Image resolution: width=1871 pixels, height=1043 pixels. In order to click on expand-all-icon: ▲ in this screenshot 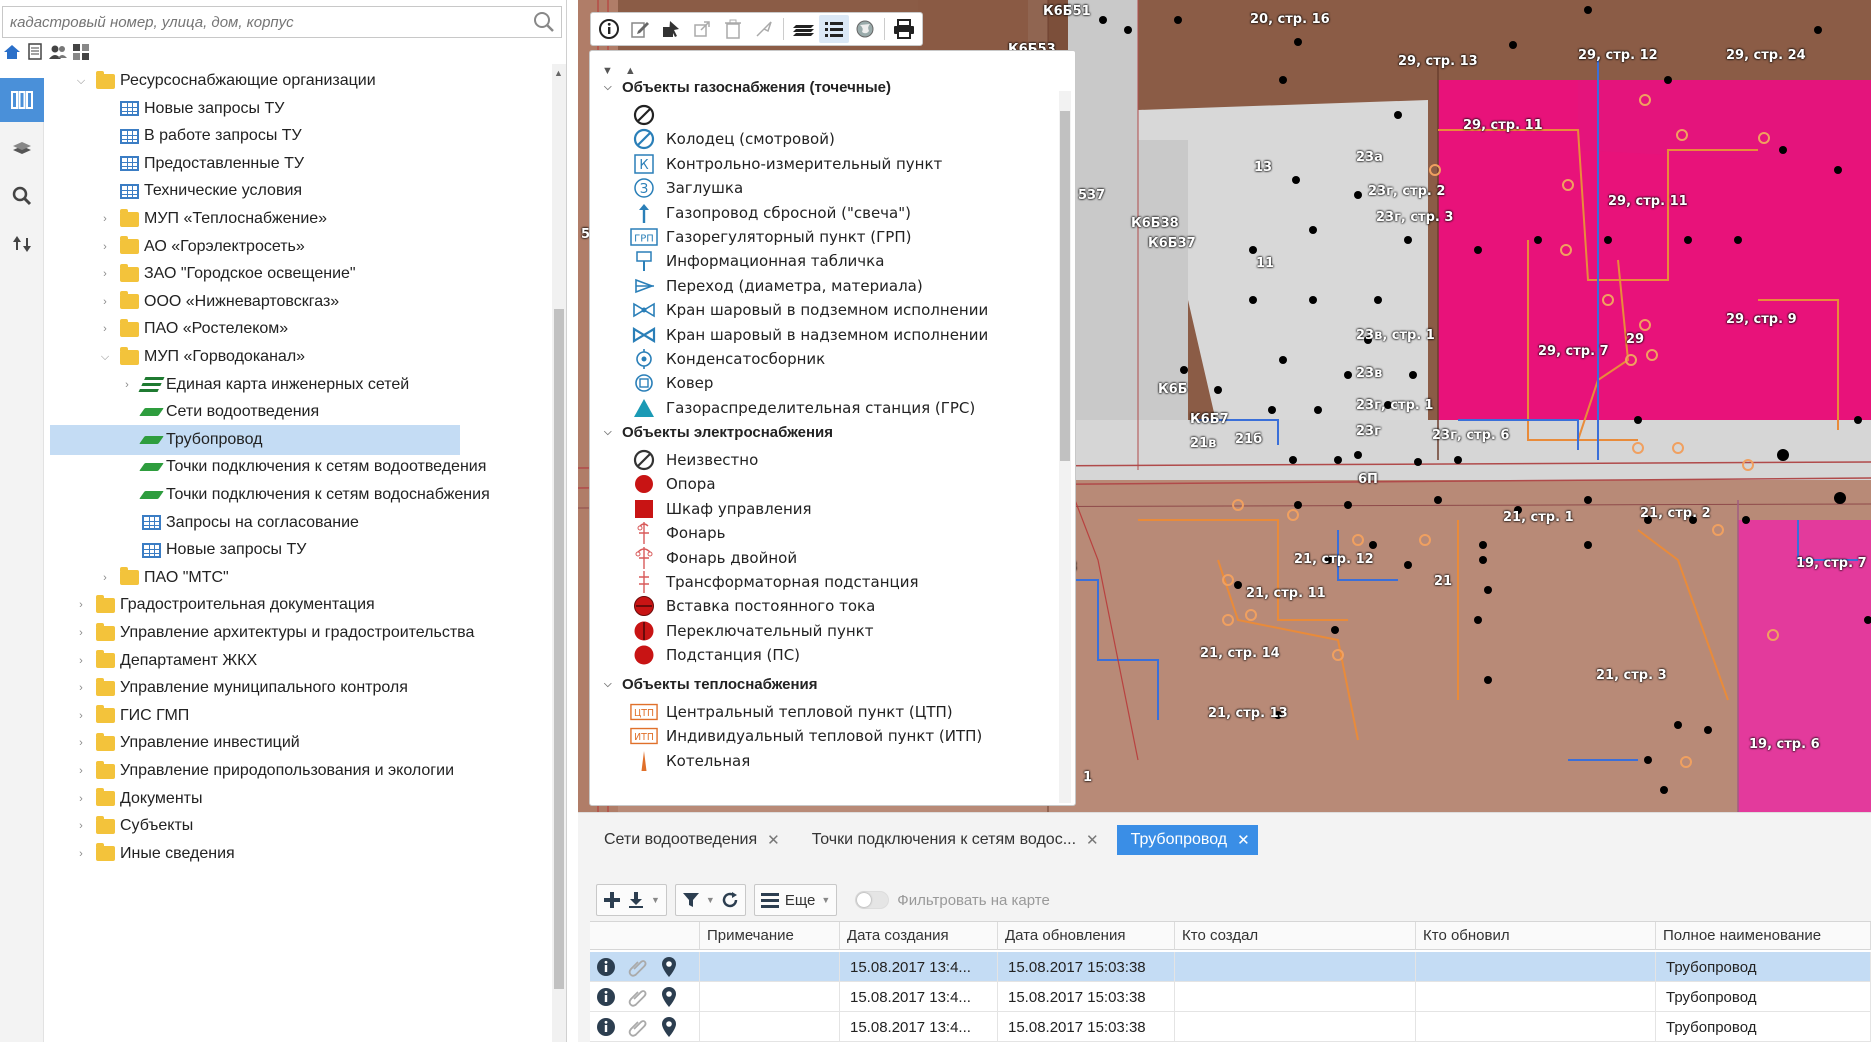, I will do `click(630, 71)`.